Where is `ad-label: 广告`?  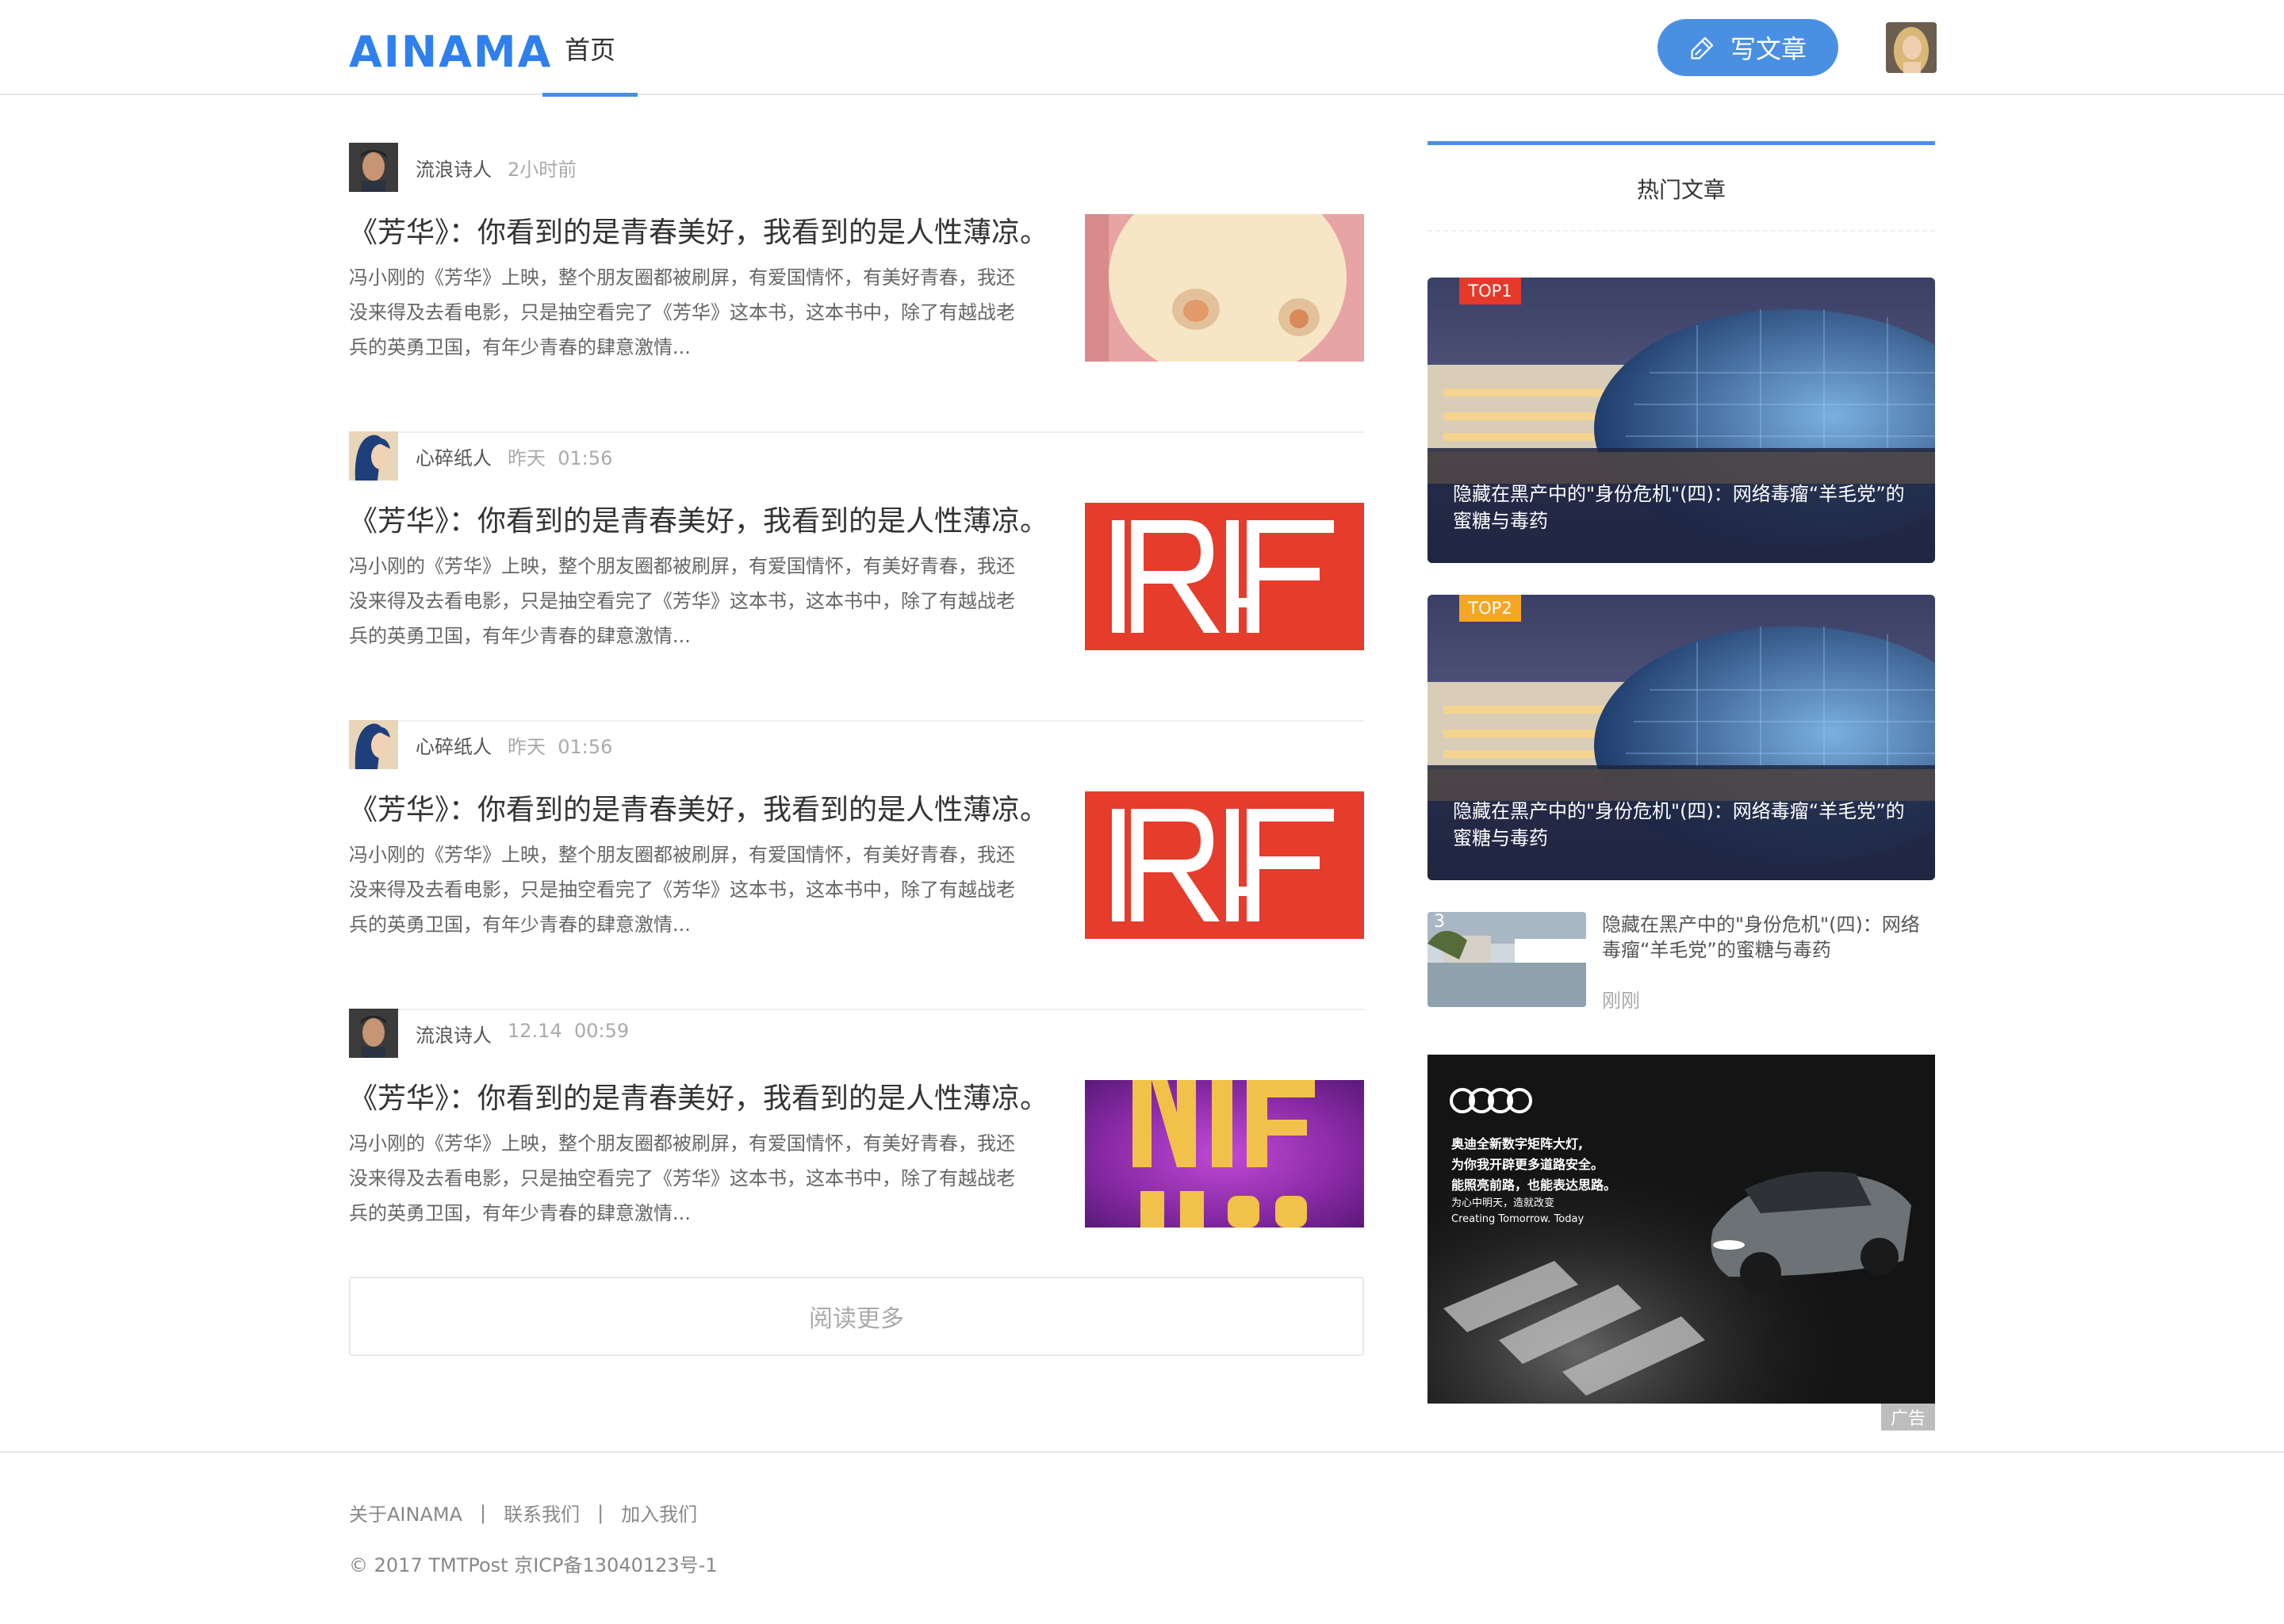
ad-label: 广告 is located at coordinates (1908, 1417).